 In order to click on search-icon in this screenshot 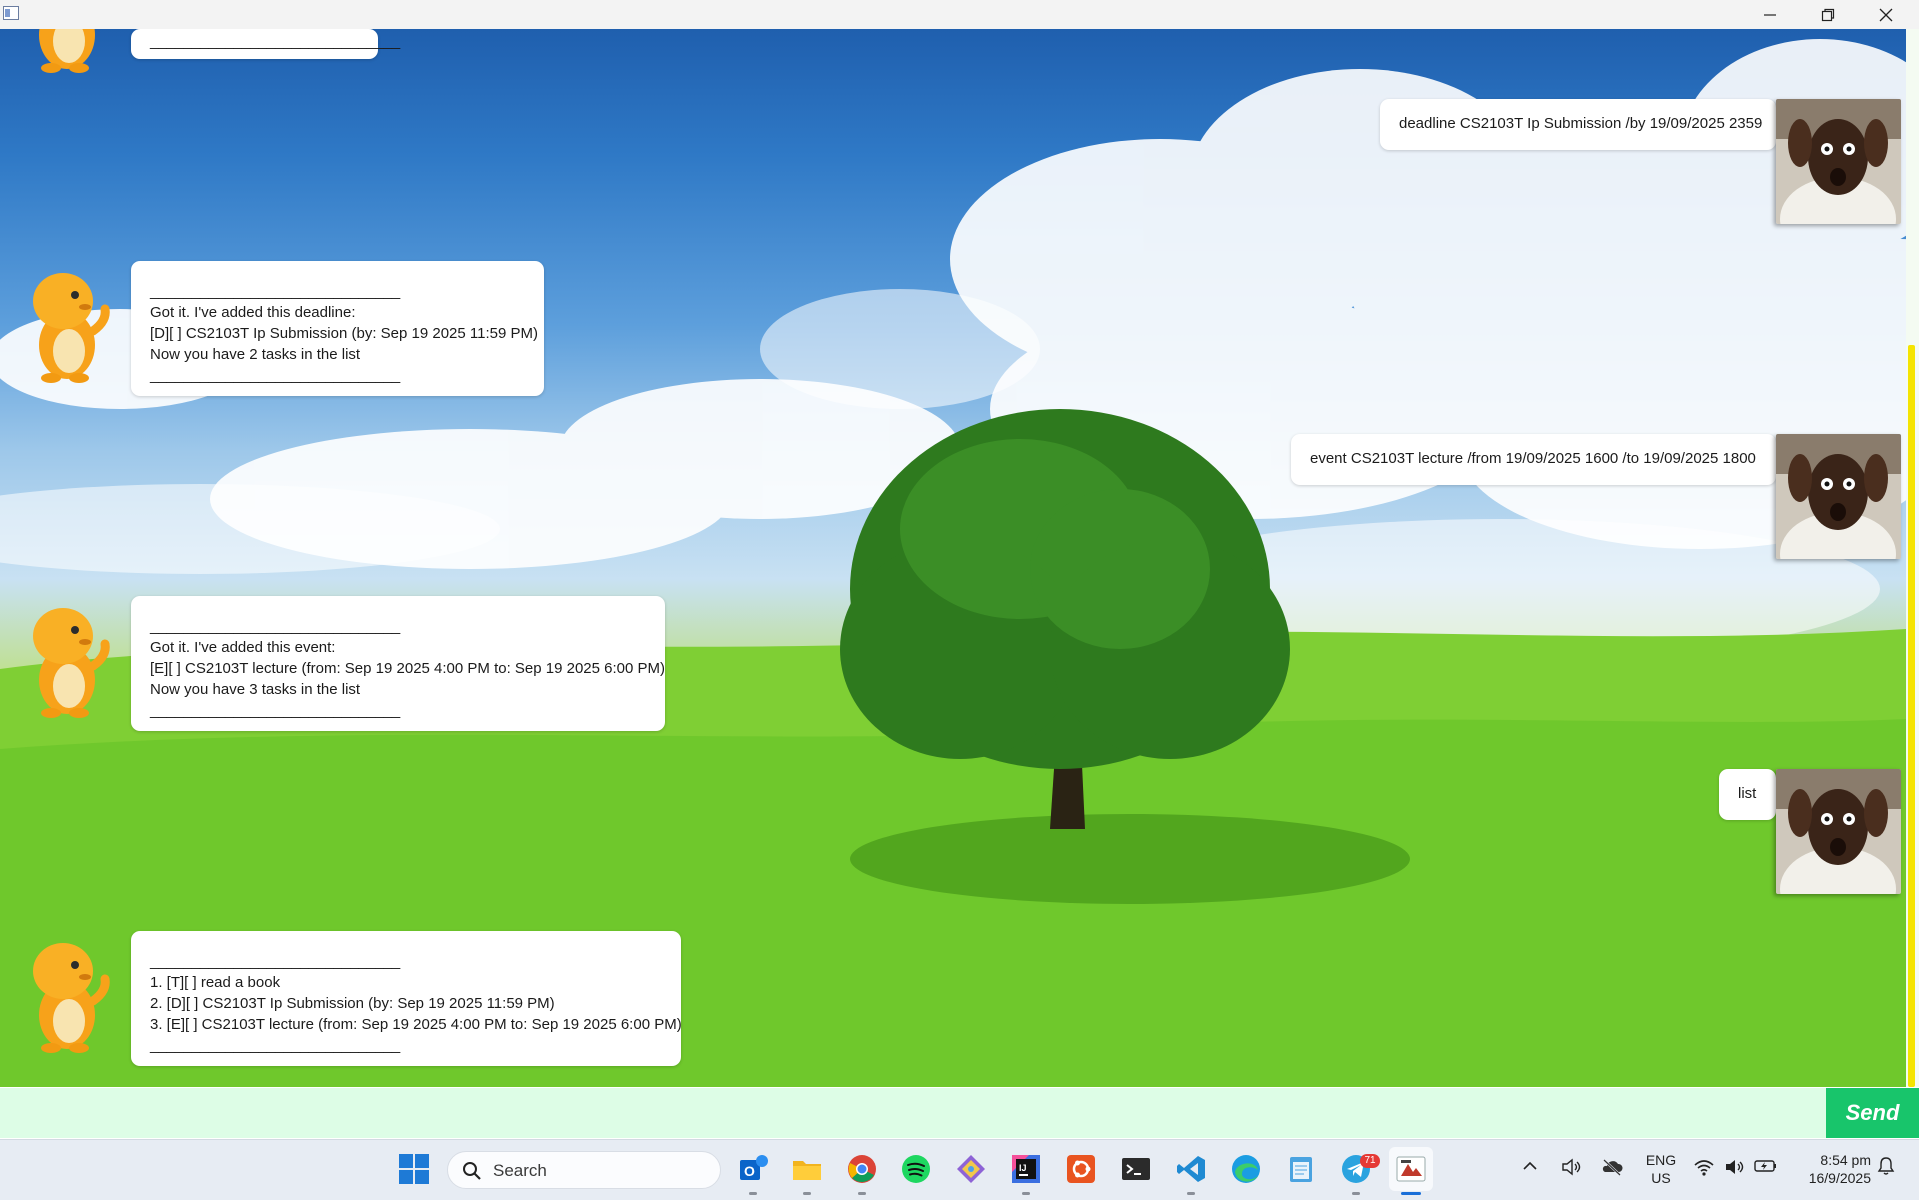, I will do `click(472, 1171)`.